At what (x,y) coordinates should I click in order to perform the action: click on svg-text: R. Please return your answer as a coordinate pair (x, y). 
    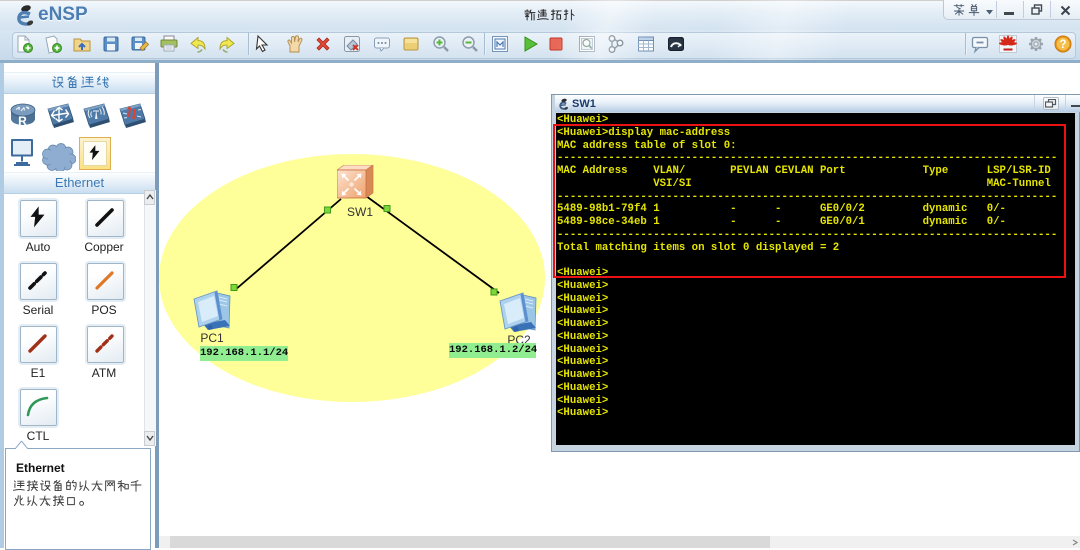
    Looking at the image, I should click on (22, 121).